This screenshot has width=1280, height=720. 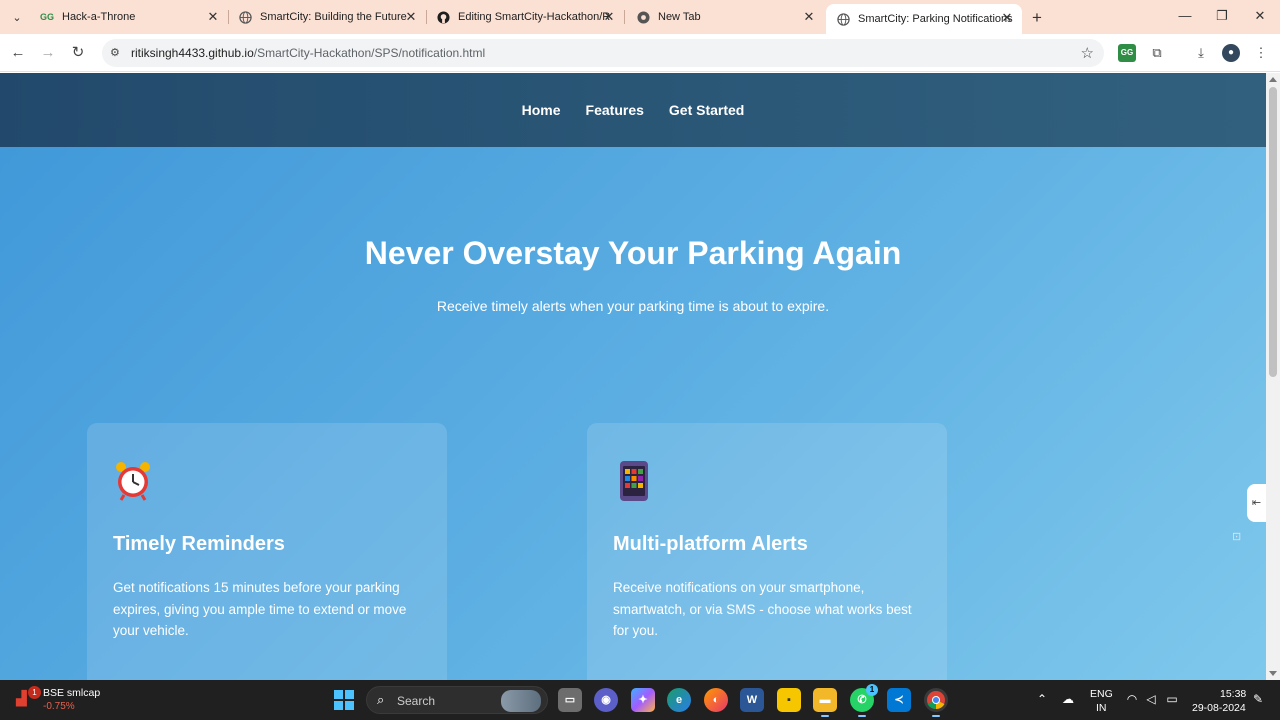 What do you see at coordinates (1233, 694) in the screenshot?
I see `clock-time: 15:38` at bounding box center [1233, 694].